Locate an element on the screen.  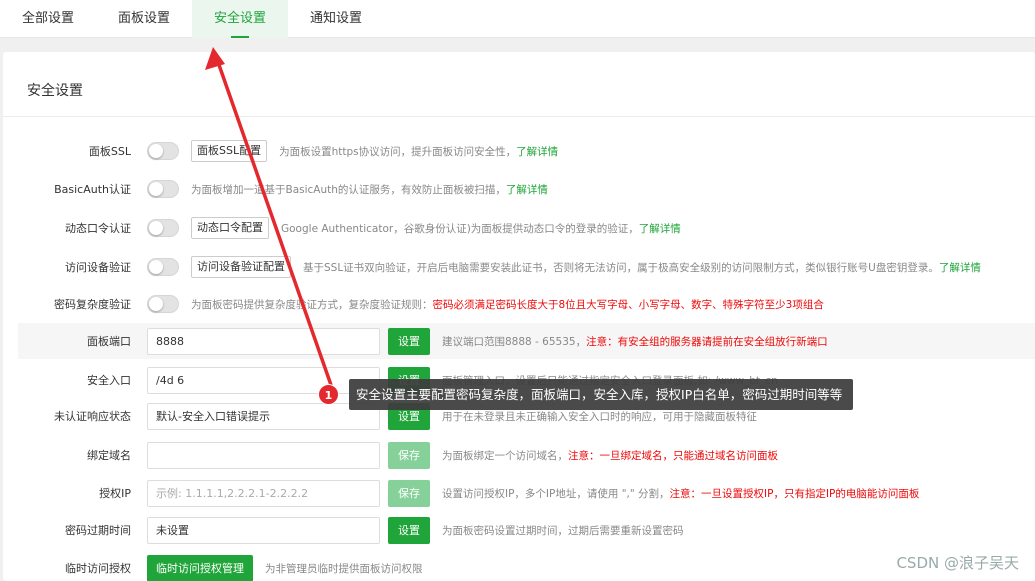
authorized-ip-input: 示例: 1.1.1.1,2.2.2.1-2.2.2.2 is located at coordinates (263, 493).